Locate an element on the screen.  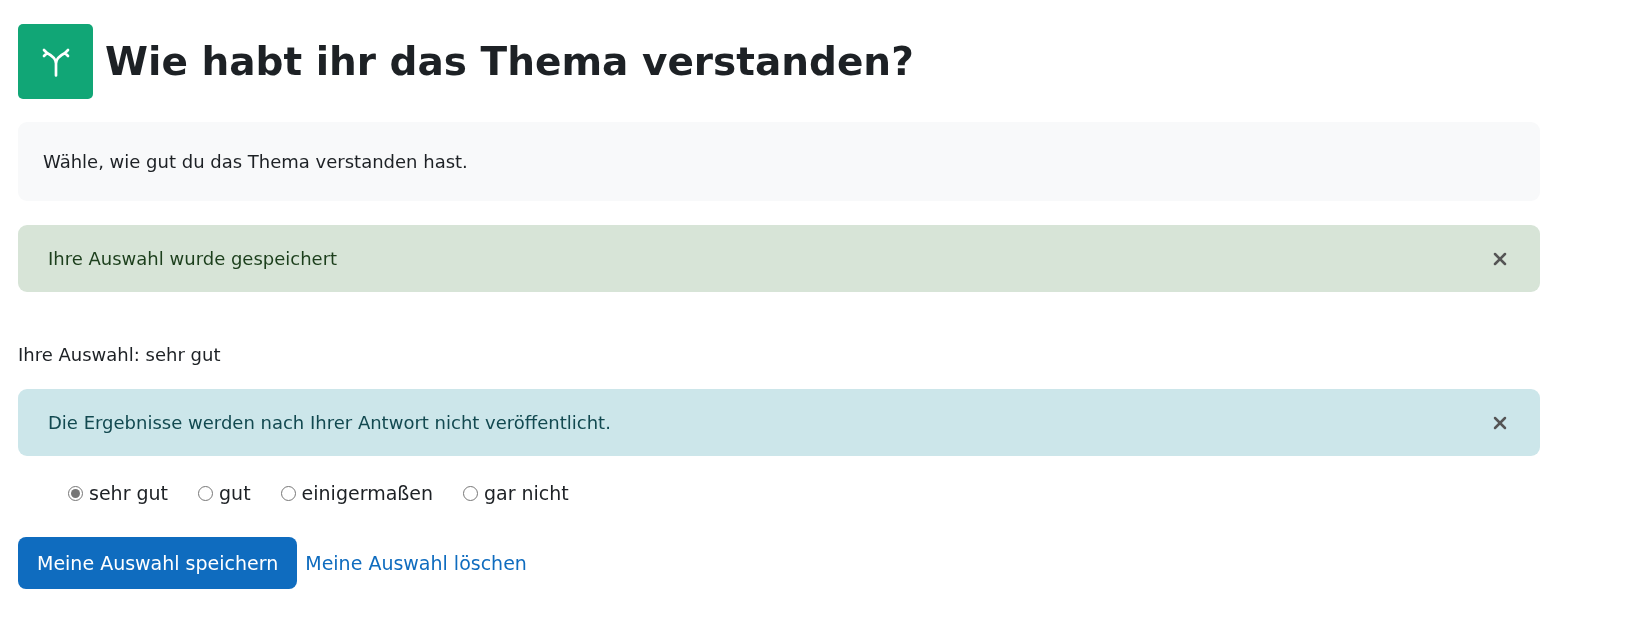
radio-label: einigermaßen is located at coordinates (367, 493).